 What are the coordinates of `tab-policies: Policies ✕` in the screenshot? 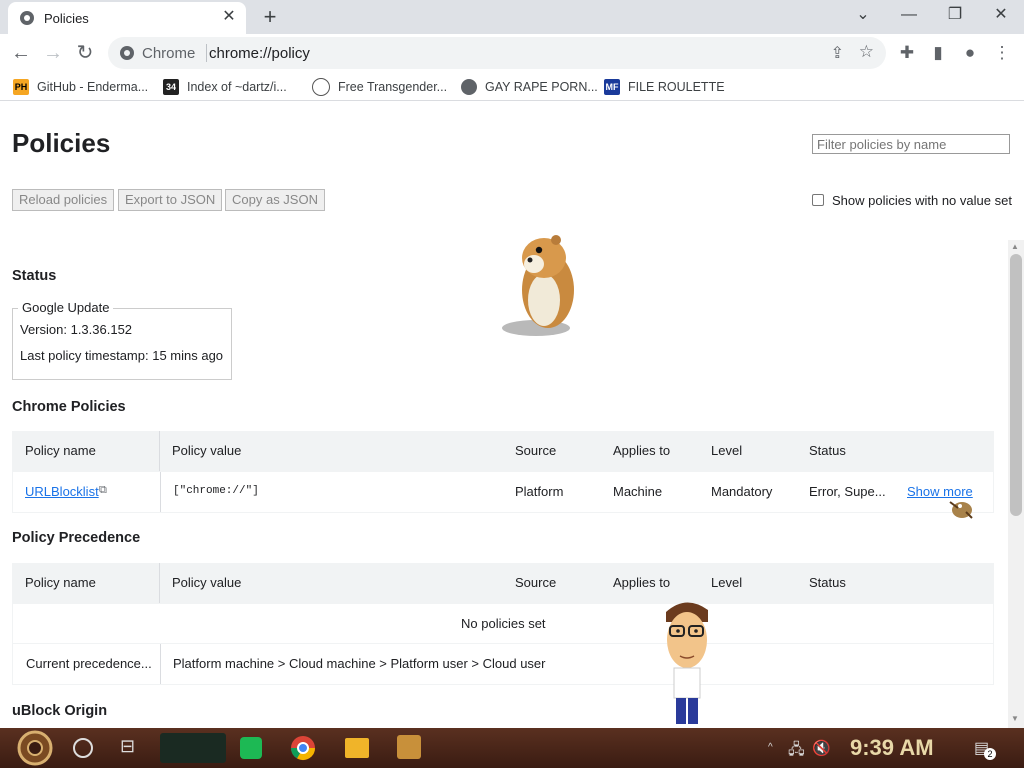 It's located at (127, 18).